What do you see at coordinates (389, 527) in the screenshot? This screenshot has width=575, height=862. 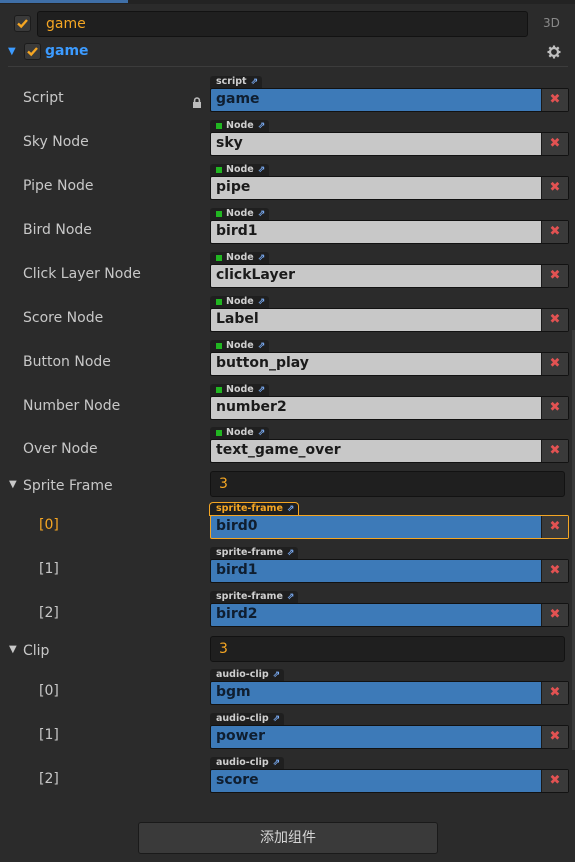 I see `asset-field: bird0 ✖` at bounding box center [389, 527].